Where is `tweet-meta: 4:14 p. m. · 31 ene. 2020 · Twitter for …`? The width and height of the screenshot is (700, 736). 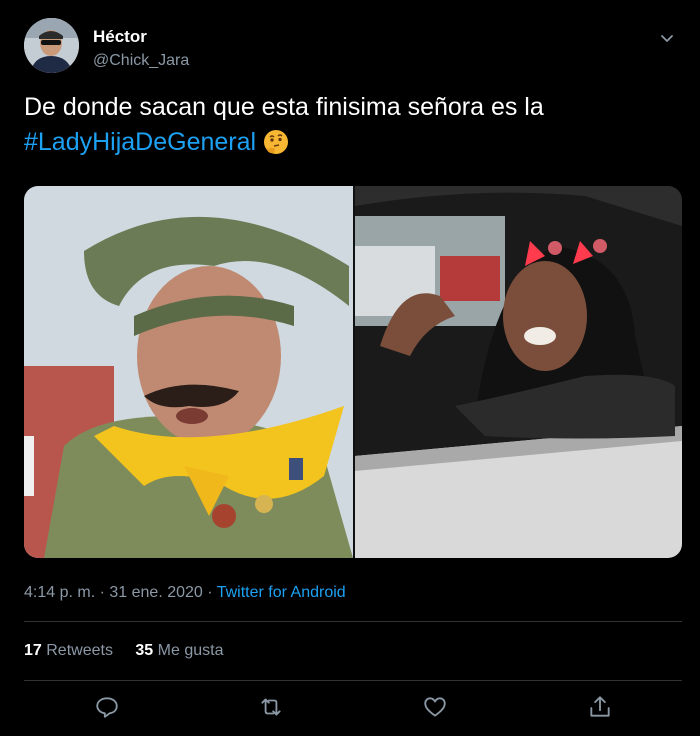 tweet-meta: 4:14 p. m. · 31 ene. 2020 · Twitter for … is located at coordinates (185, 593).